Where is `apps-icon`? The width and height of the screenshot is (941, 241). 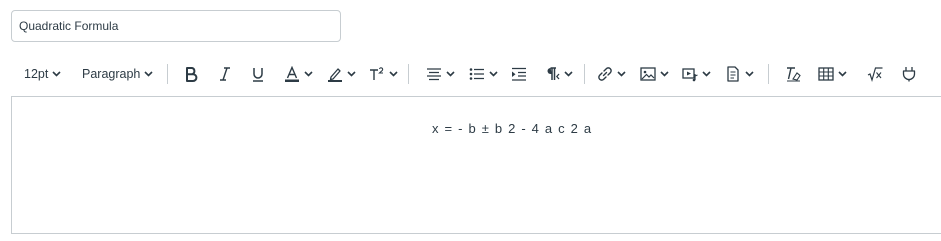 apps-icon is located at coordinates (909, 74).